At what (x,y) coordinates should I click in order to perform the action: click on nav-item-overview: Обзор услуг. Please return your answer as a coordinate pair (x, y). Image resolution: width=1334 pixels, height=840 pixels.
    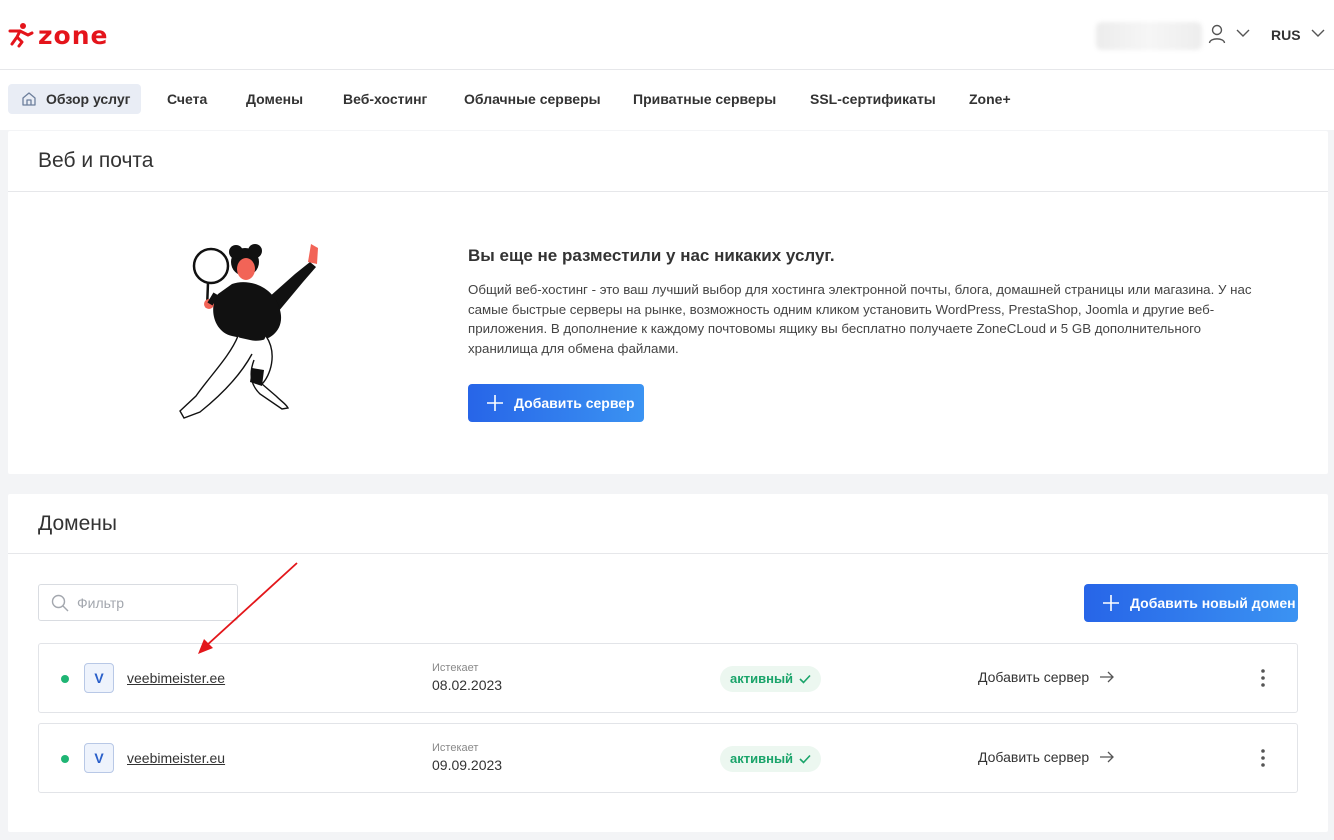
    Looking at the image, I should click on (74, 99).